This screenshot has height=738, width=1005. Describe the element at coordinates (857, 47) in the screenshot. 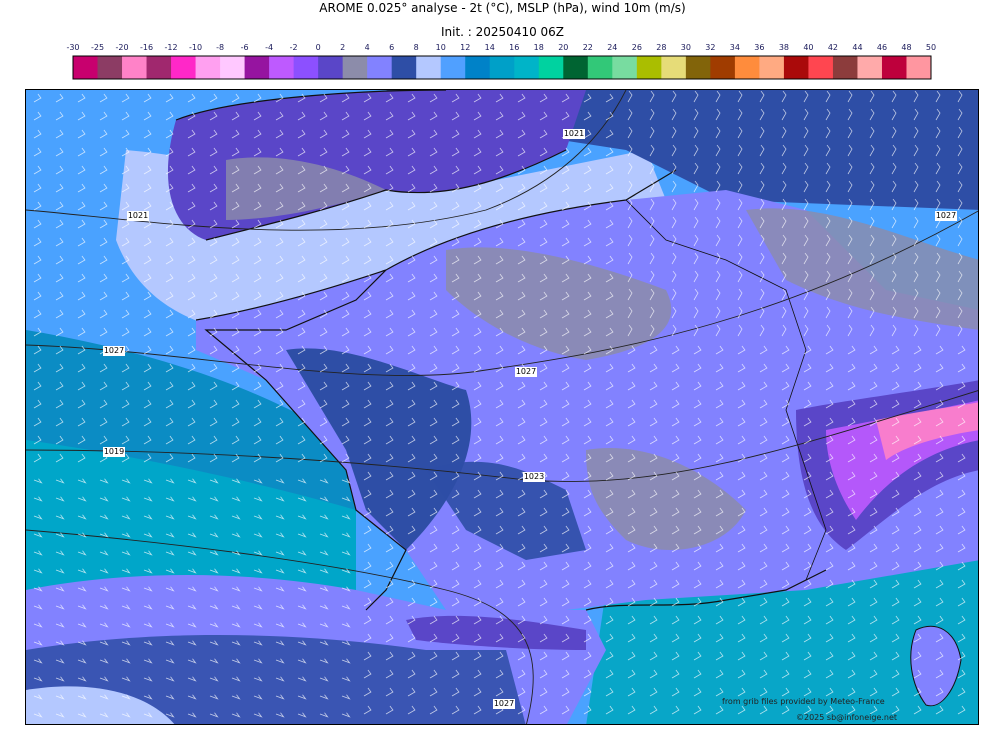

I see `colorbar-tick-label: 44` at that location.